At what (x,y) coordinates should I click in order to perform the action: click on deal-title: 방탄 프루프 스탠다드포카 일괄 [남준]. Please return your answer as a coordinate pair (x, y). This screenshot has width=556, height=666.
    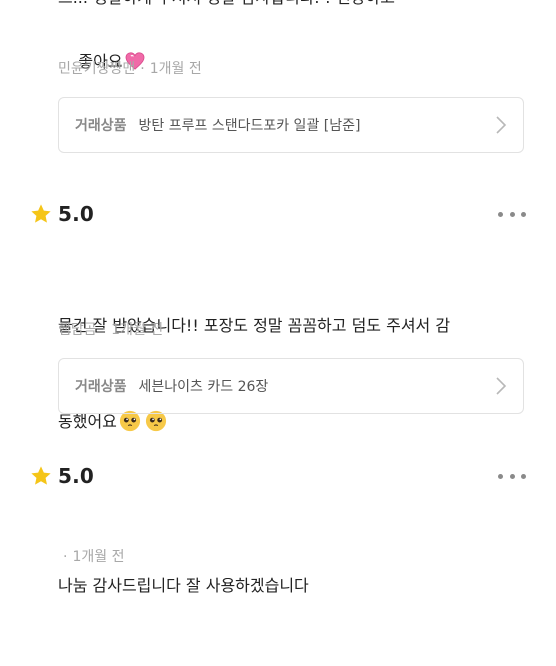
    Looking at the image, I should click on (249, 126).